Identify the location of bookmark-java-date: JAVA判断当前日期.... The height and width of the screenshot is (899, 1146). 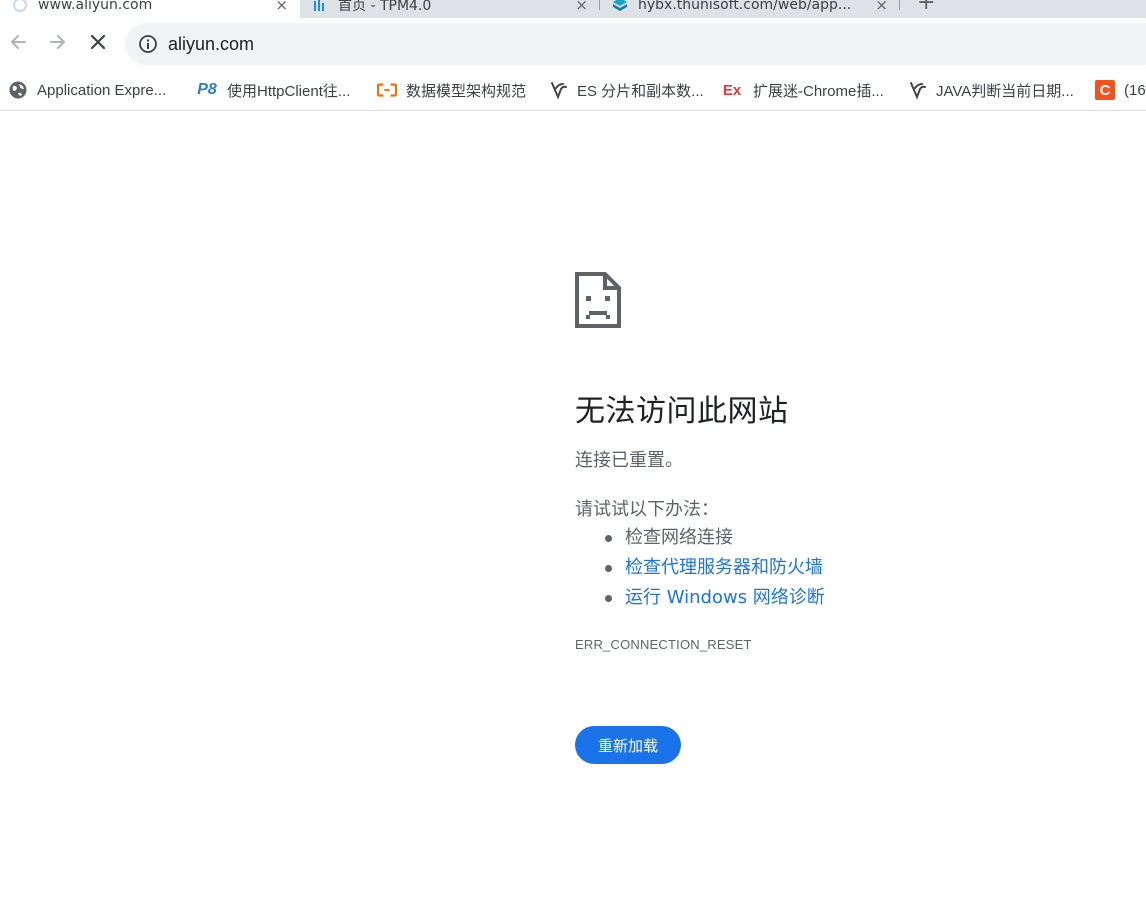
(990, 90).